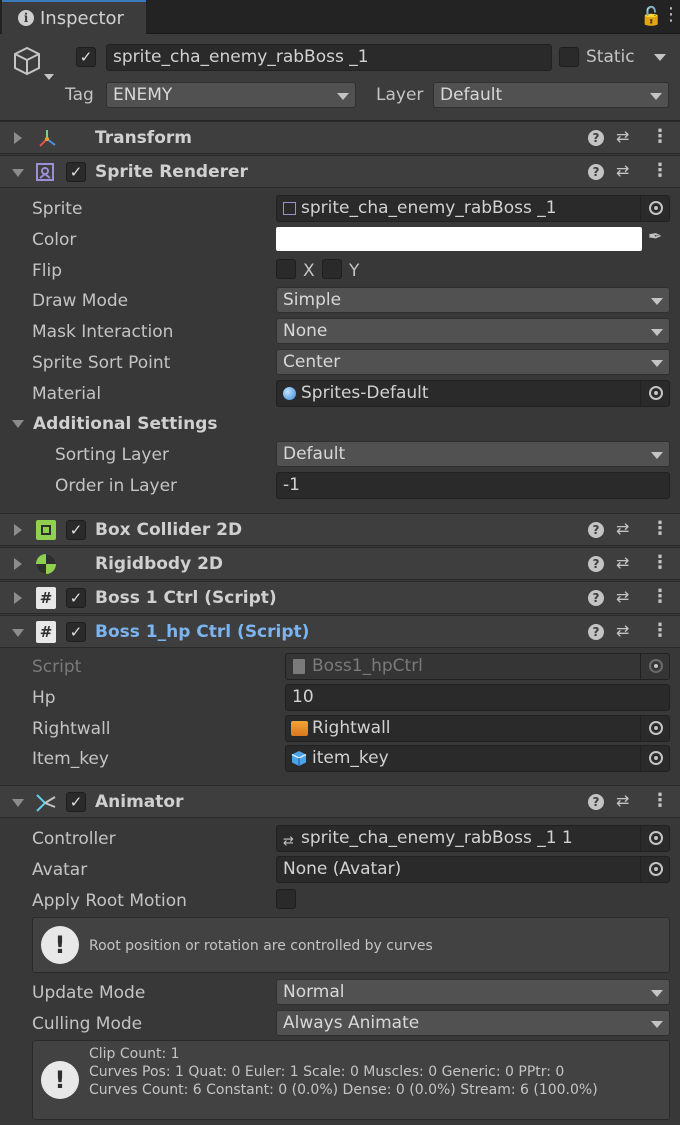 The width and height of the screenshot is (680, 1125). Describe the element at coordinates (473, 300) in the screenshot. I see `draw-mode-dropdown: Simple` at that location.